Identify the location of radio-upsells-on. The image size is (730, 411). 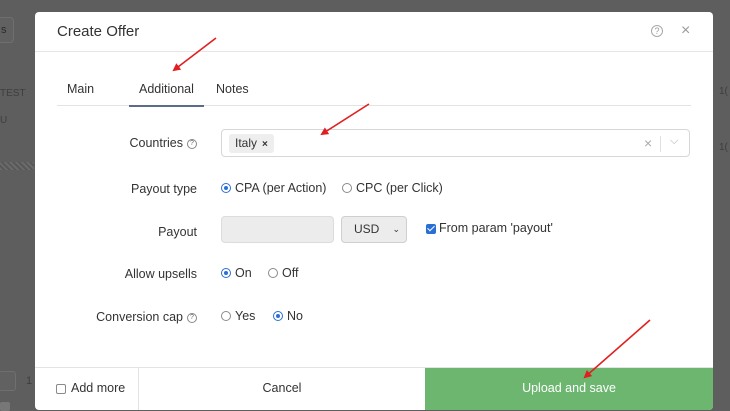
(226, 273).